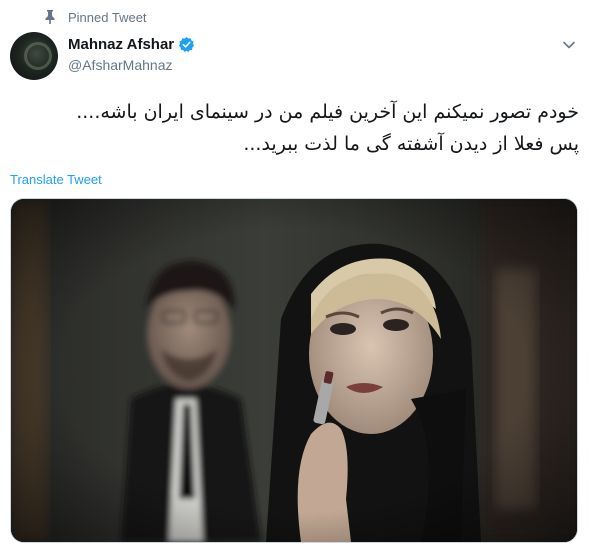  I want to click on author-name-row: Mahnaz Afshar, so click(131, 44).